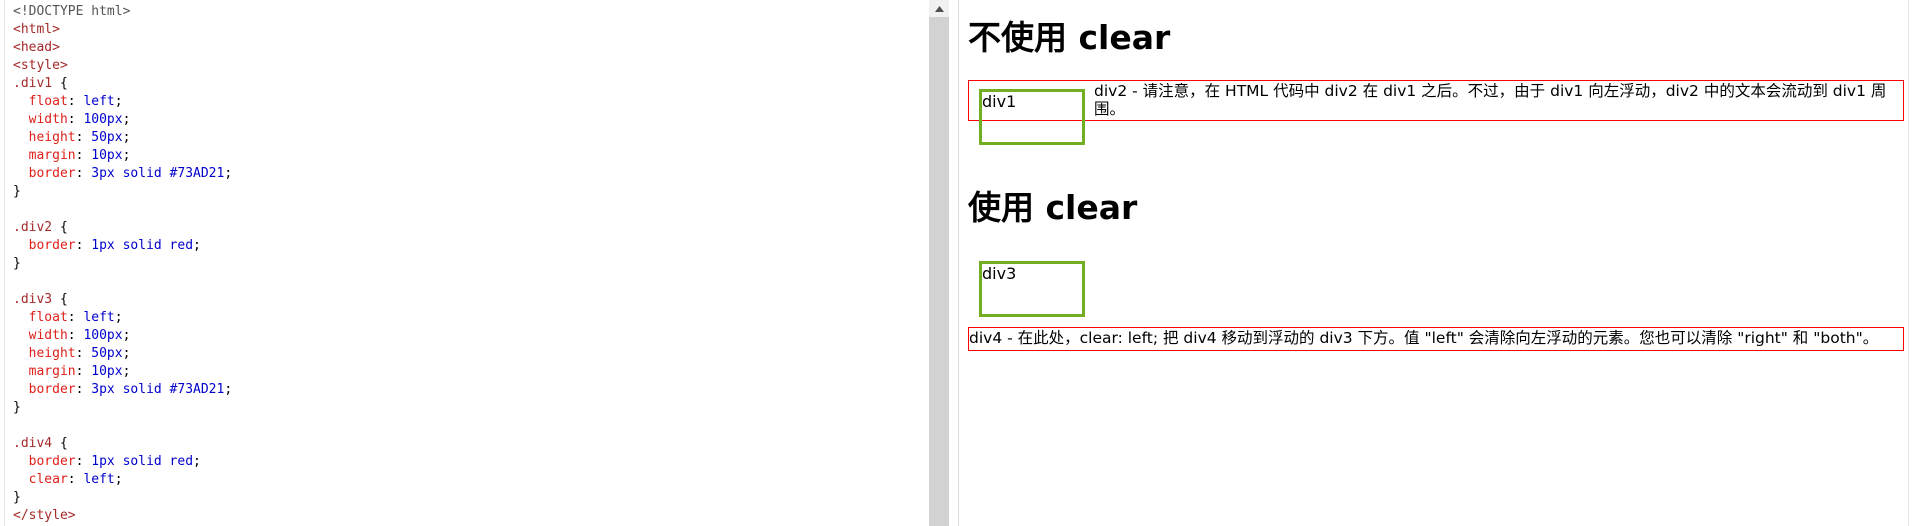 Image resolution: width=1915 pixels, height=526 pixels. What do you see at coordinates (122, 444) in the screenshot?
I see `code-line: .div4 {` at bounding box center [122, 444].